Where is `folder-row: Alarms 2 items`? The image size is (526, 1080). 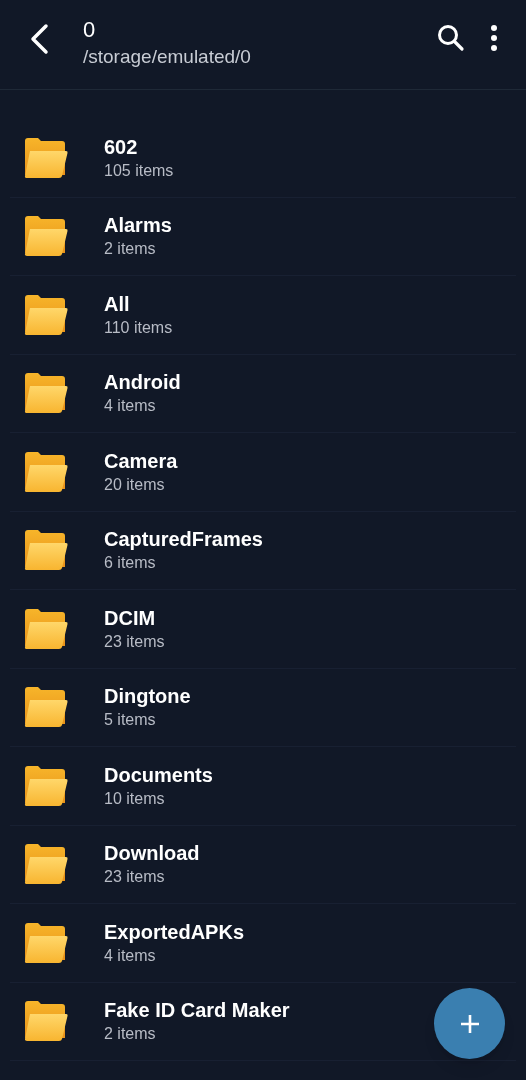 folder-row: Alarms 2 items is located at coordinates (263, 236).